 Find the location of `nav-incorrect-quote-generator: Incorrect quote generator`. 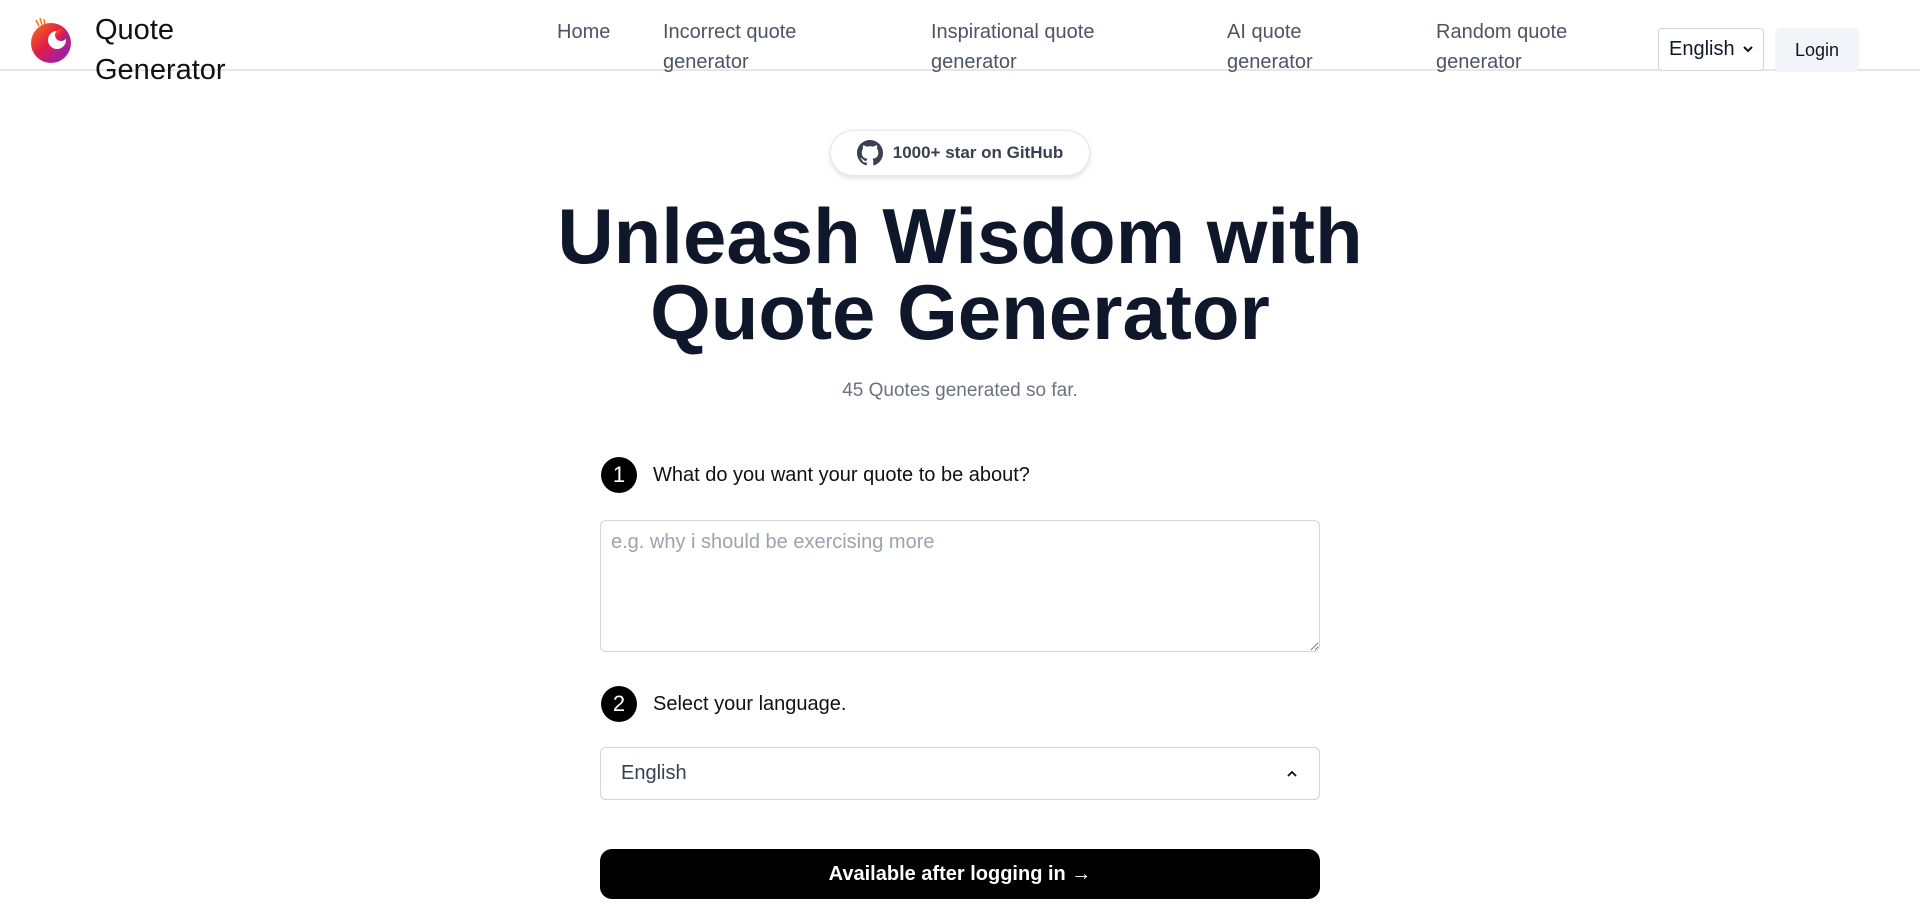

nav-incorrect-quote-generator: Incorrect quote generator is located at coordinates (750, 47).